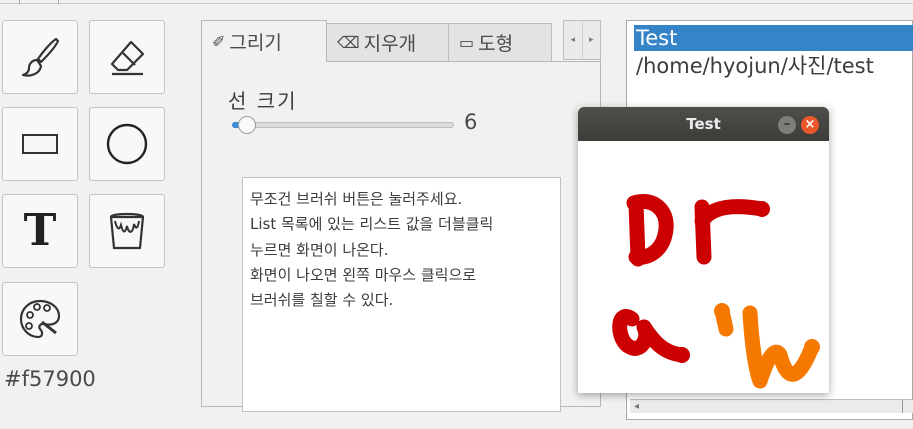 The width and height of the screenshot is (913, 429). I want to click on instruction-line: 화면이 나오면 왼쪽 마우스 클릭으로, so click(363, 274).